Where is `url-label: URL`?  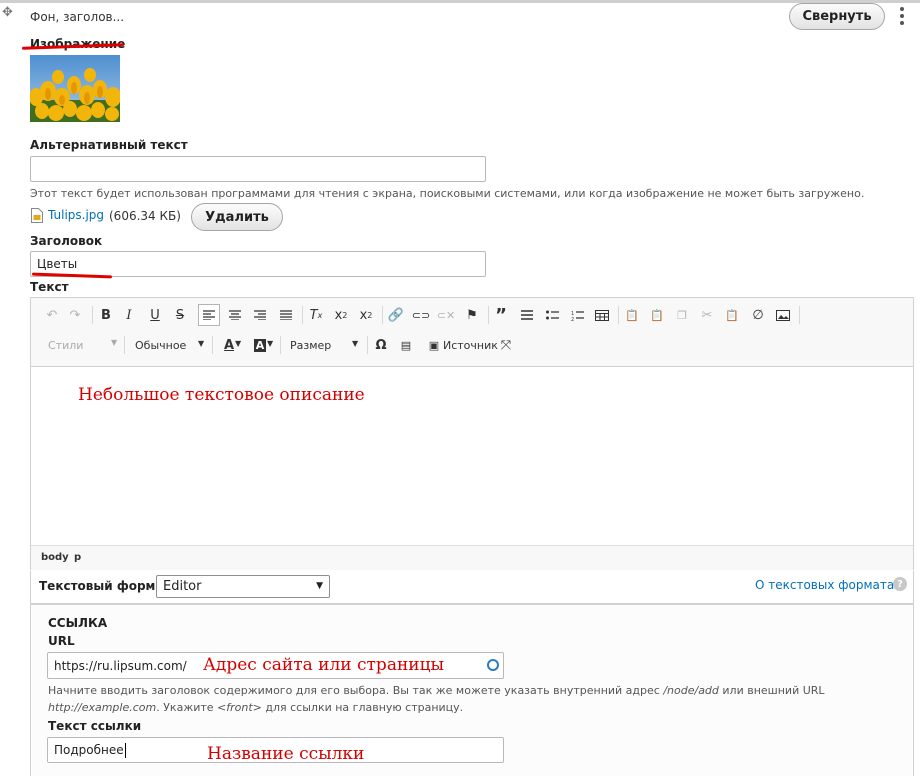 url-label: URL is located at coordinates (61, 641).